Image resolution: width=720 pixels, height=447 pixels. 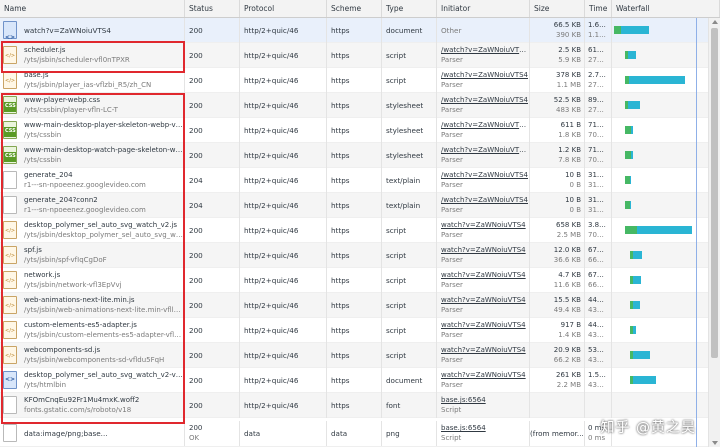 What do you see at coordinates (409, 8) in the screenshot?
I see `column-header-type: Type` at bounding box center [409, 8].